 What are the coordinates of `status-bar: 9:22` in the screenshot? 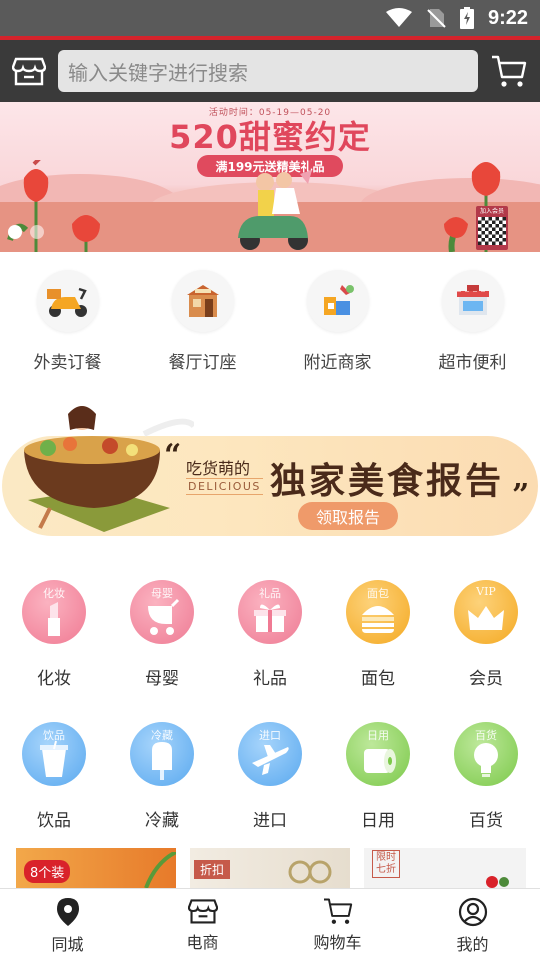 It's located at (270, 18).